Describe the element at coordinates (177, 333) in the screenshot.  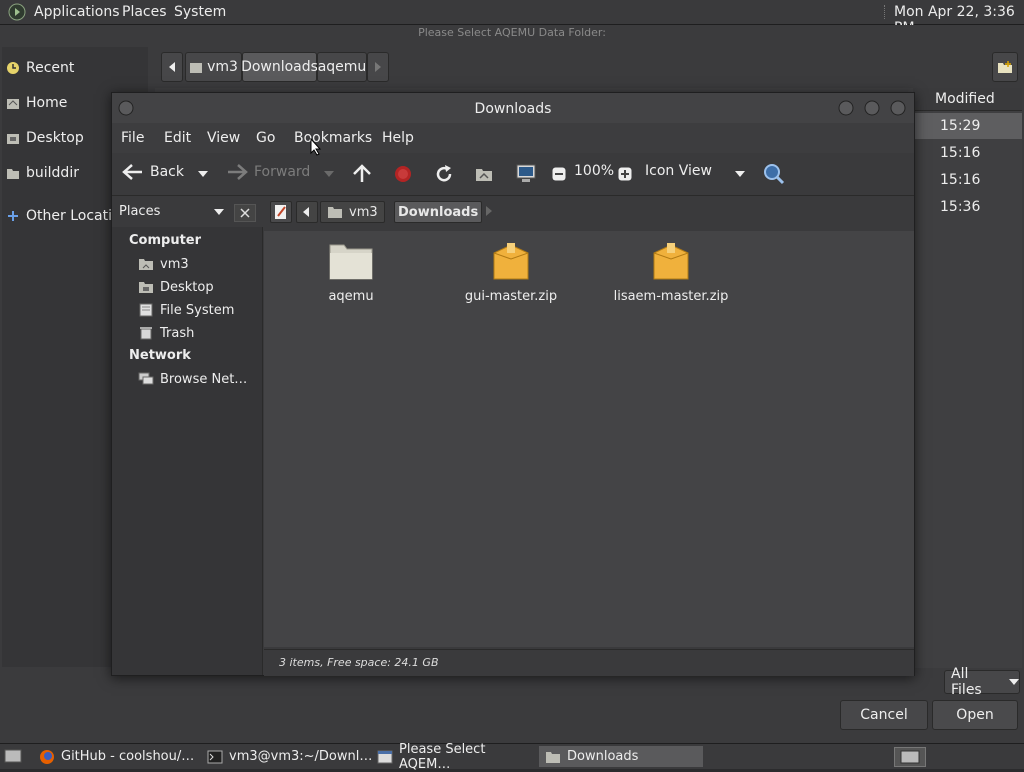
I see `sidebar-item-label: Trash` at that location.